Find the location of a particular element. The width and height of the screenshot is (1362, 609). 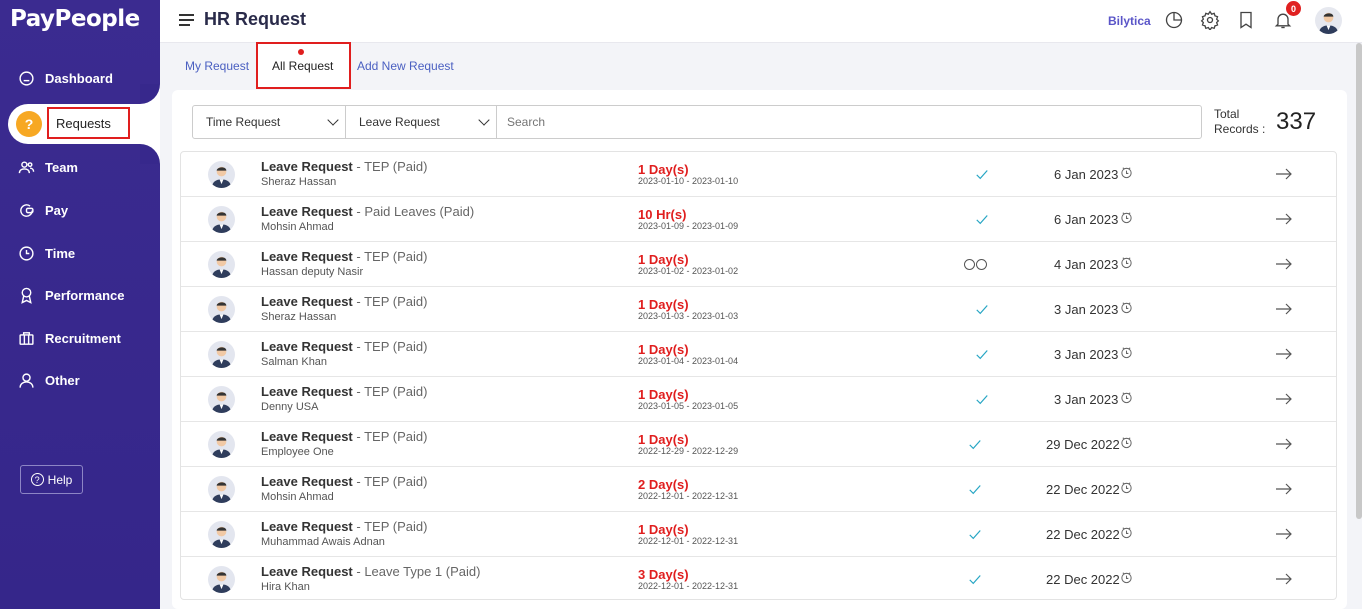

request-date-range: 2022-12-29 - 2022-12-29 is located at coordinates (688, 451).